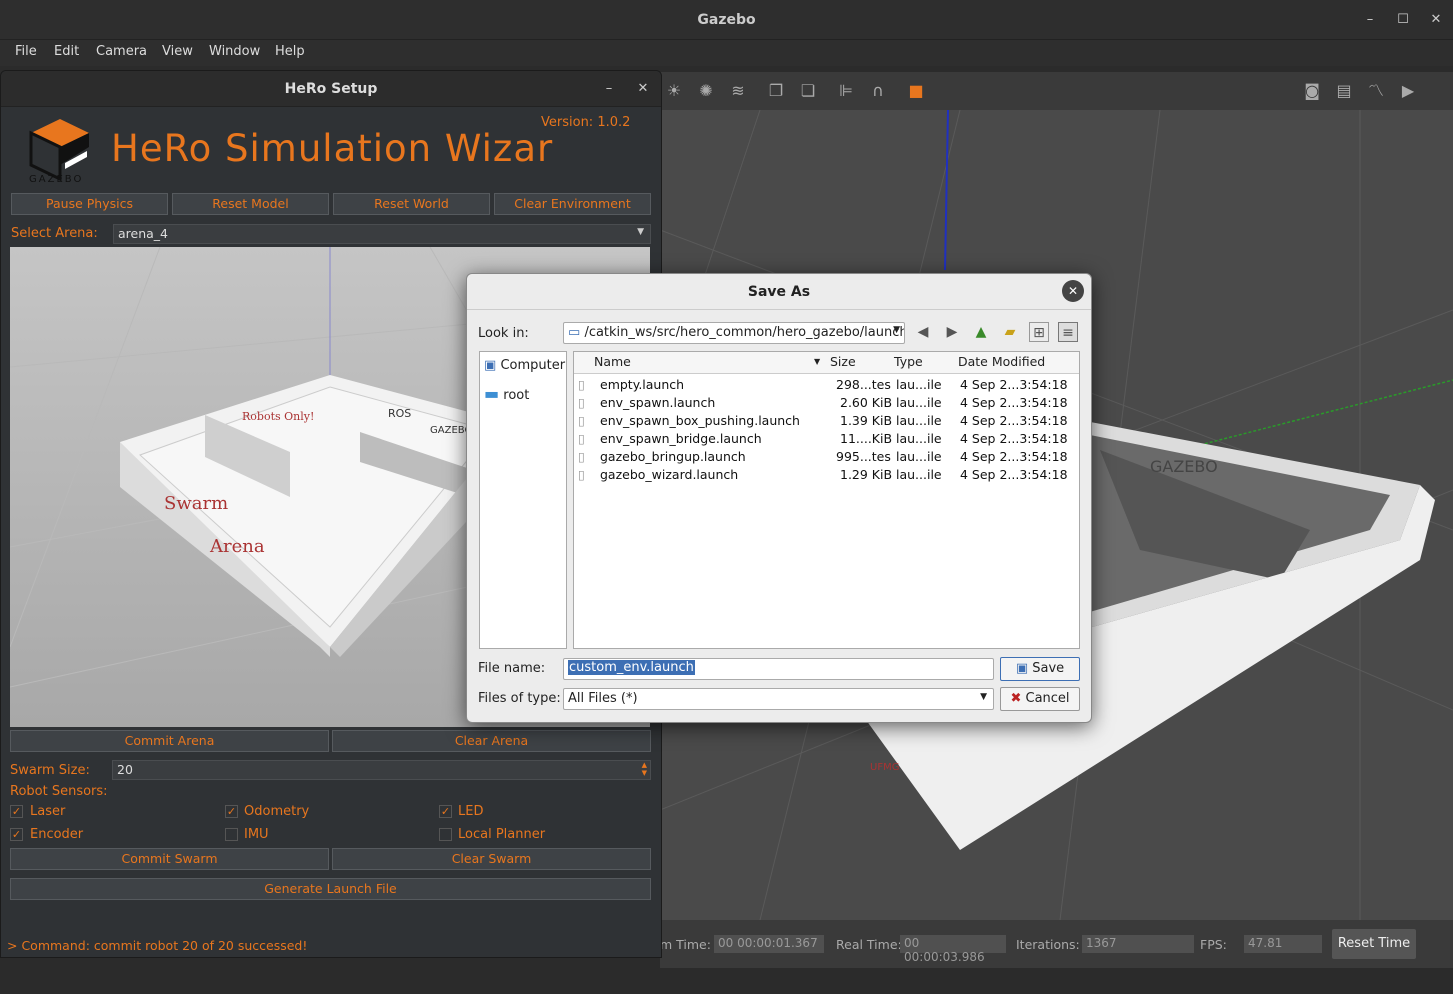  Describe the element at coordinates (1436, 20) in the screenshot. I see `close-icon: ✕` at that location.